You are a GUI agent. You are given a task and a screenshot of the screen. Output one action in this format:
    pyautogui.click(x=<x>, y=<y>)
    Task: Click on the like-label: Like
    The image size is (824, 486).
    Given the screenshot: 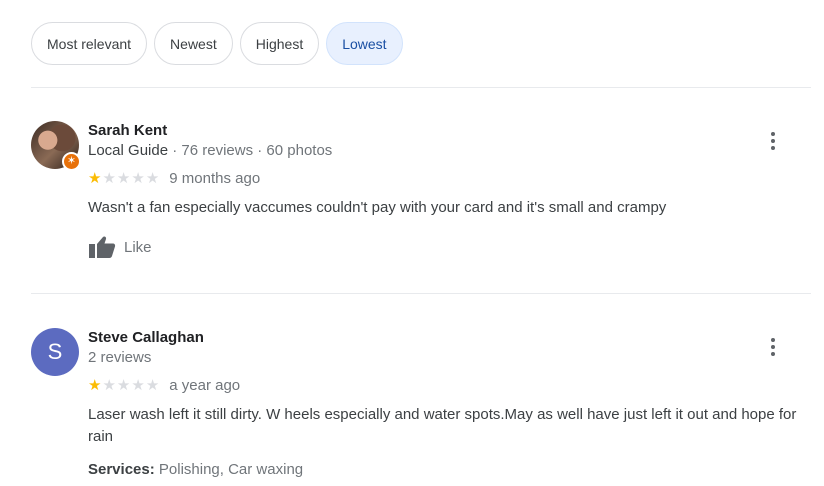 What is the action you would take?
    pyautogui.click(x=138, y=247)
    